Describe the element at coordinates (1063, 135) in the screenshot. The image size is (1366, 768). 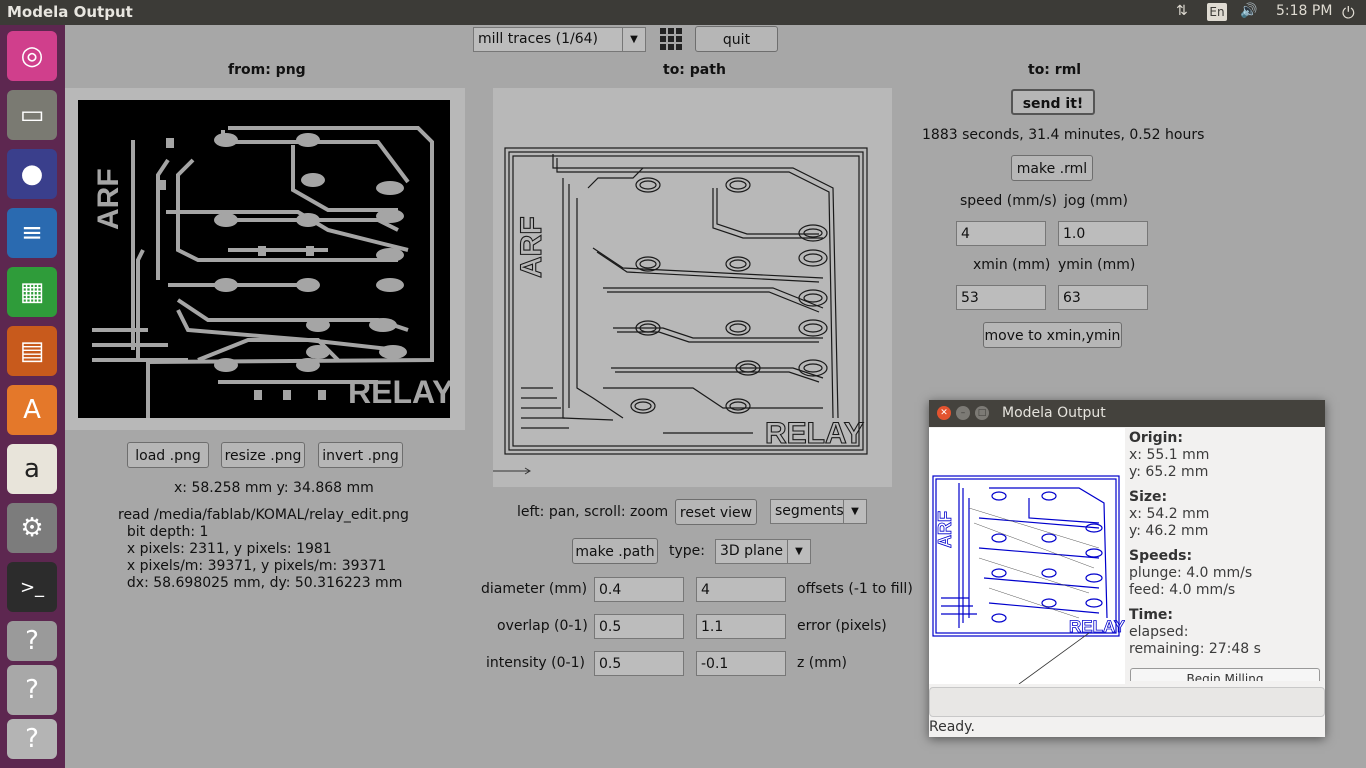
I see `time-estimate: 1883 seconds, 31.4 minutes, 0.52 hours` at that location.